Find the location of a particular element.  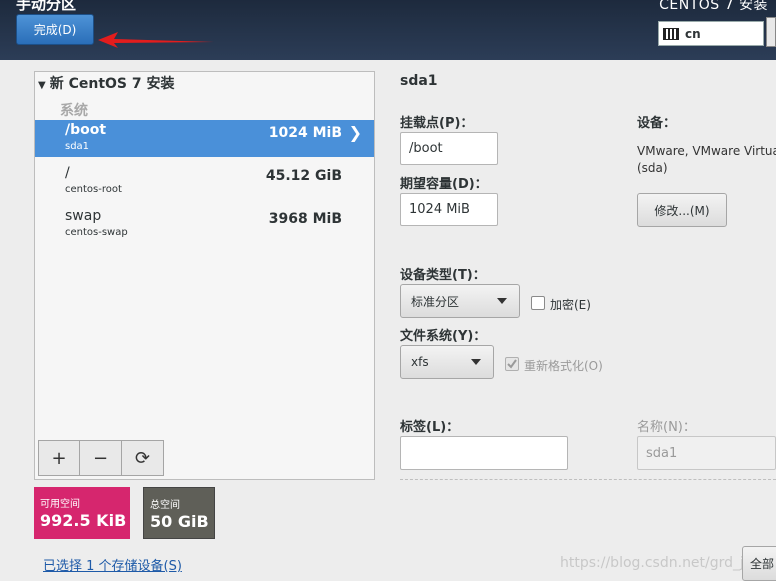

keyboard-layout-label: cn is located at coordinates (693, 33).